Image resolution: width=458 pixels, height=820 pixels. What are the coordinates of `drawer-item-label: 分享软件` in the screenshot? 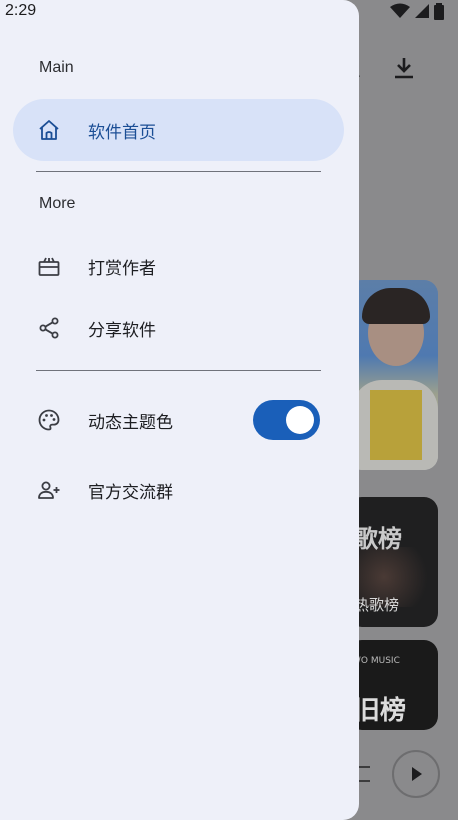 It's located at (122, 330).